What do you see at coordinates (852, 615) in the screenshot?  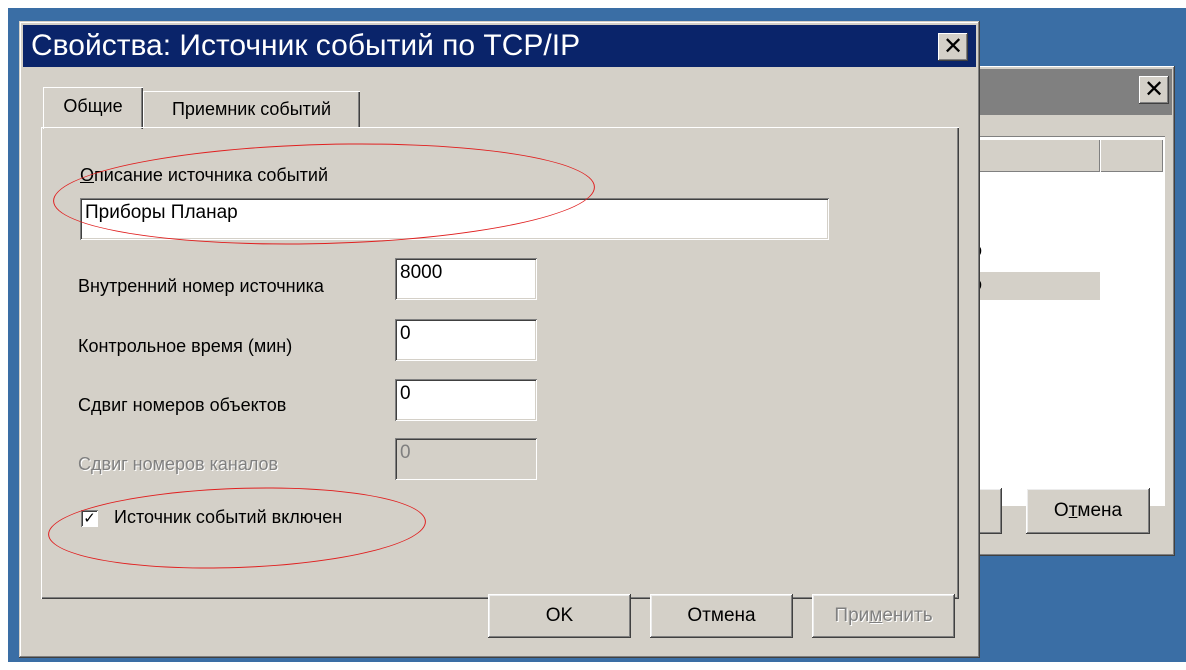 I see `button-label: При` at bounding box center [852, 615].